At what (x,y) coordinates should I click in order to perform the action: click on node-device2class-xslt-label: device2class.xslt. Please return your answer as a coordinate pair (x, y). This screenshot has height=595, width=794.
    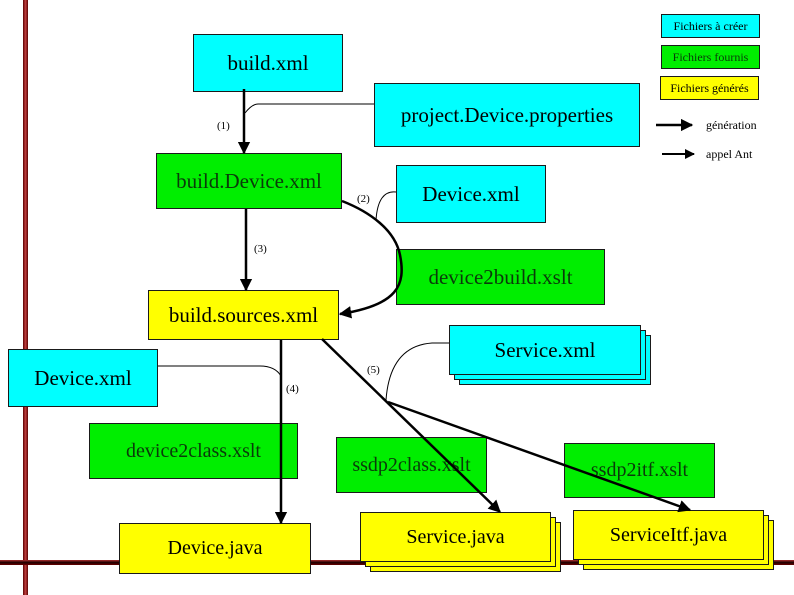
    Looking at the image, I should click on (193, 450).